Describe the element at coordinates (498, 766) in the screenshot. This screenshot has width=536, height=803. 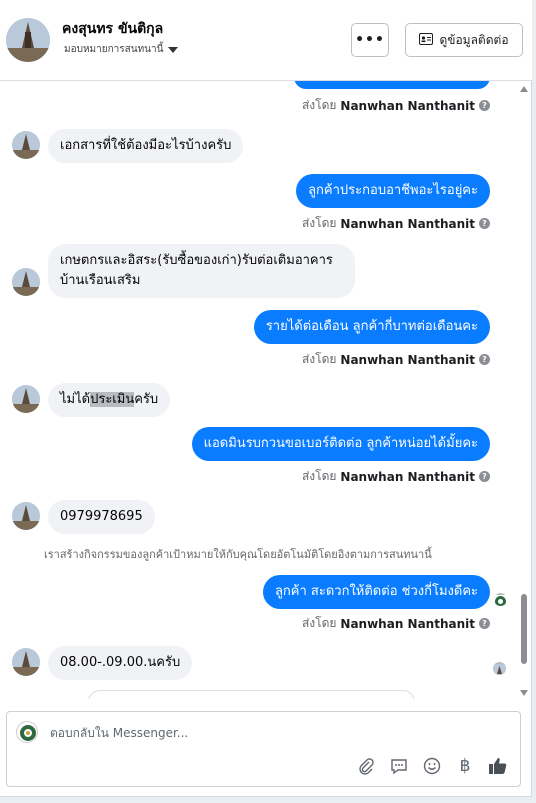
I see `thumbs-up-icon` at that location.